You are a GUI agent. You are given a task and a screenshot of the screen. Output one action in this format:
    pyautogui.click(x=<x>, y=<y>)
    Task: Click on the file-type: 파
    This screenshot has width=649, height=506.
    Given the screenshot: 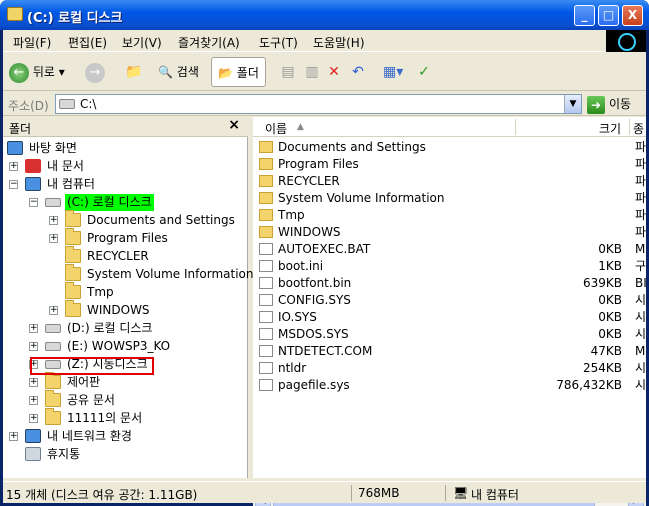 What is the action you would take?
    pyautogui.click(x=641, y=232)
    